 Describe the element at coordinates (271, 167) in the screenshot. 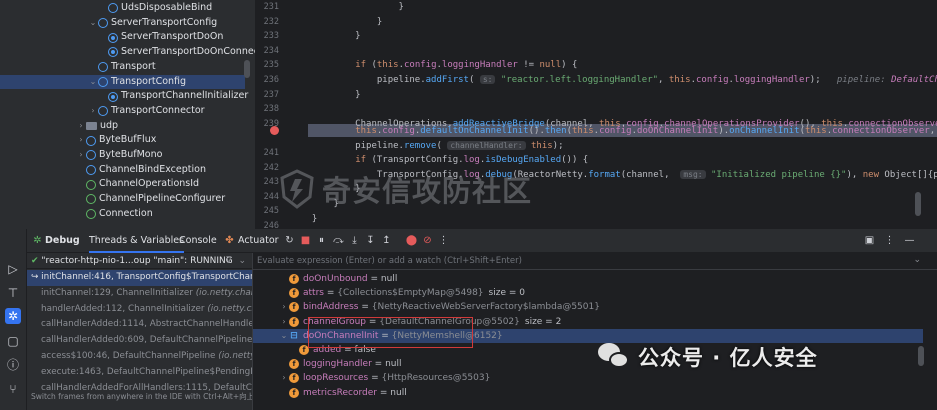

I see `line-number: 242` at that location.